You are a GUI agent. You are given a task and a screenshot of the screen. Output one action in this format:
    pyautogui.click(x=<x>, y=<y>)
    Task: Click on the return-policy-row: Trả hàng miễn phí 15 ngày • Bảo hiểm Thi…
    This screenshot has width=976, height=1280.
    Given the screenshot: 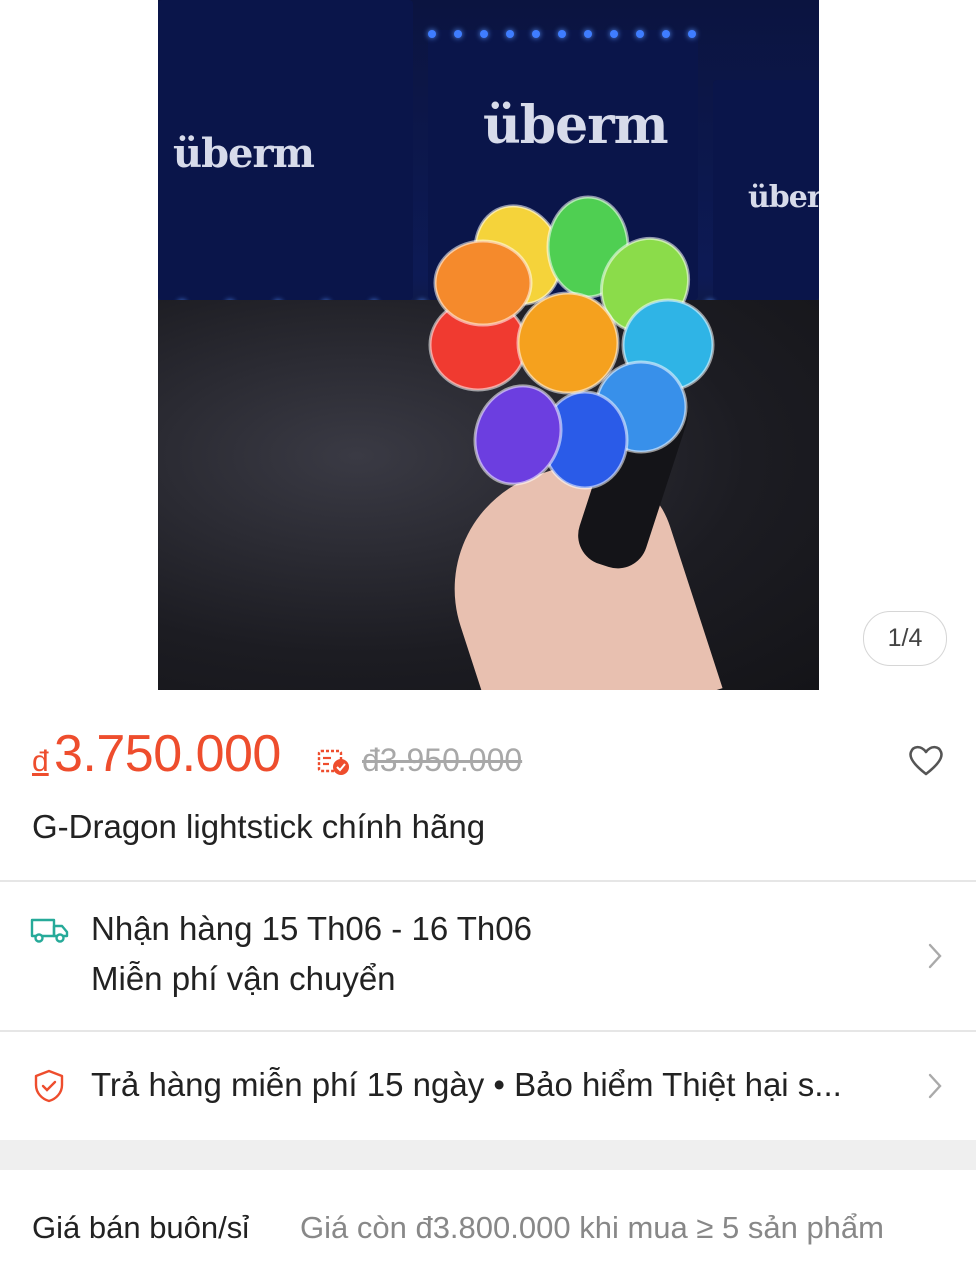 What is the action you would take?
    pyautogui.click(x=488, y=1086)
    